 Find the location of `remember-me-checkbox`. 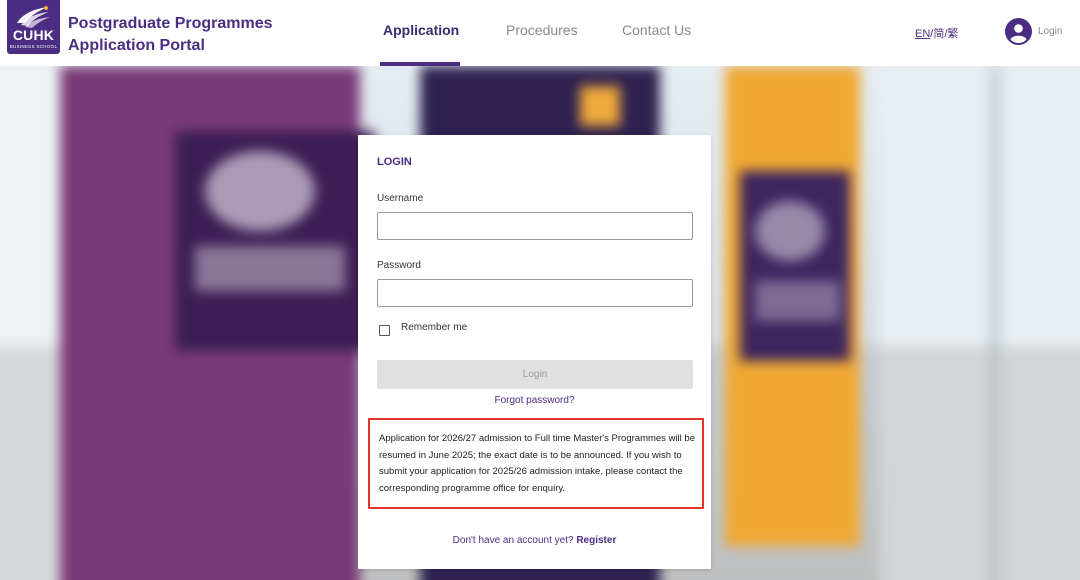

remember-me-checkbox is located at coordinates (384, 330).